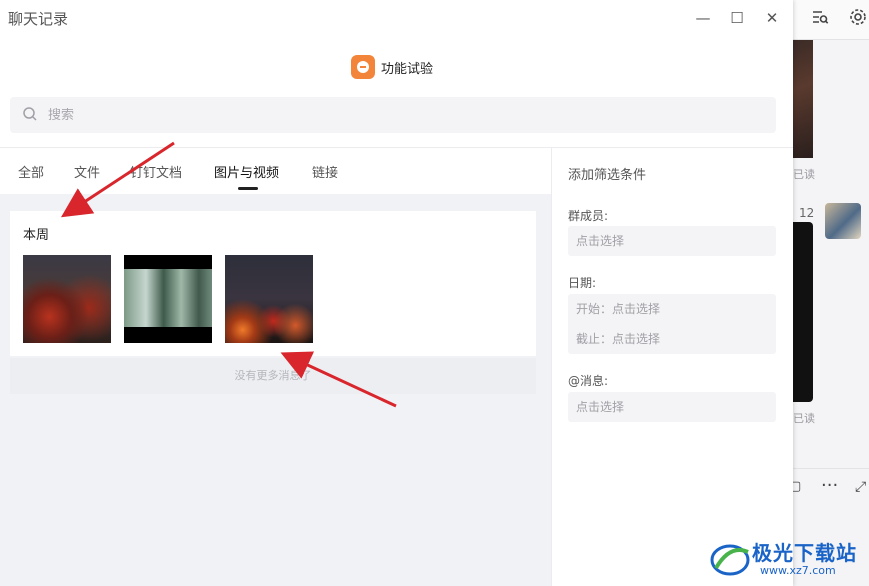 The image size is (869, 586). What do you see at coordinates (807, 213) in the screenshot?
I see `message-time: 12` at bounding box center [807, 213].